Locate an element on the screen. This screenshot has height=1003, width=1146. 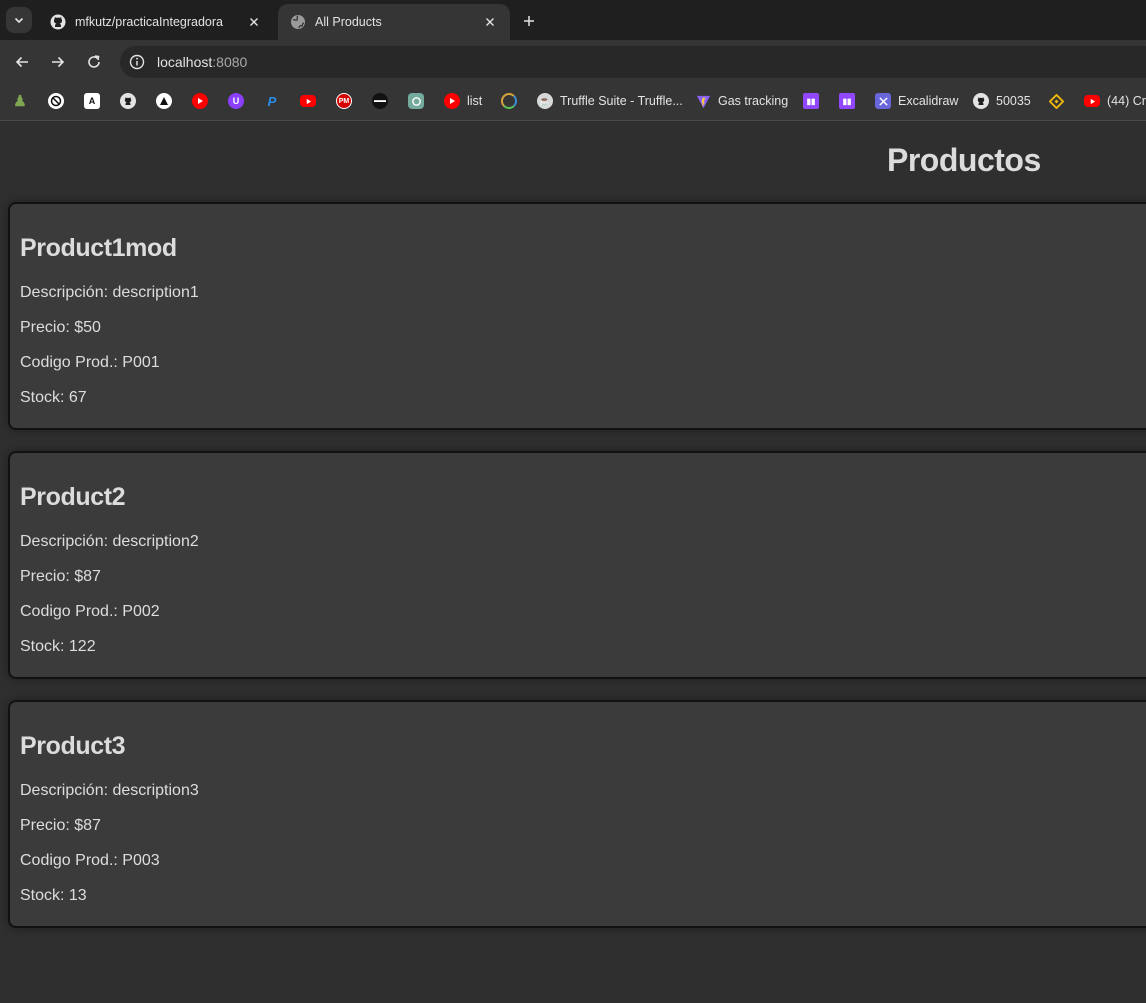
chess-icon: ♟ is located at coordinates (20, 101).